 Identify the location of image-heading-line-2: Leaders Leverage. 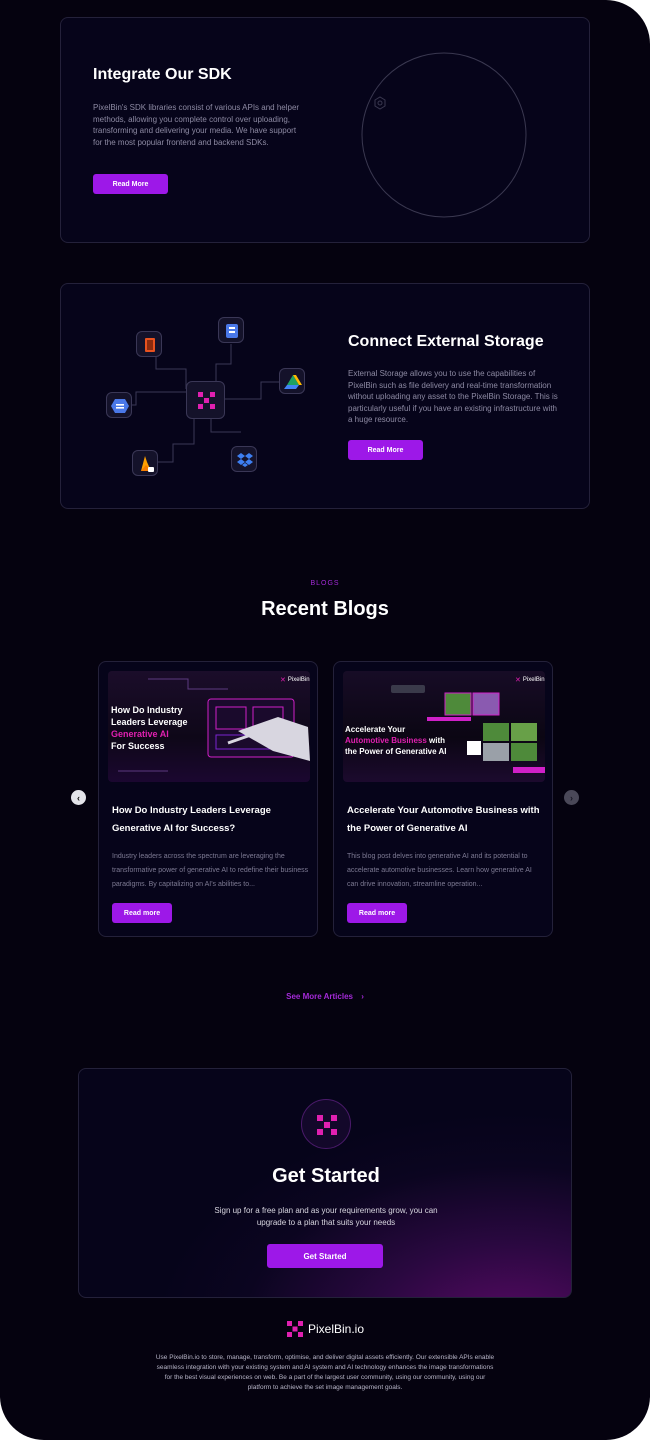
(149, 722).